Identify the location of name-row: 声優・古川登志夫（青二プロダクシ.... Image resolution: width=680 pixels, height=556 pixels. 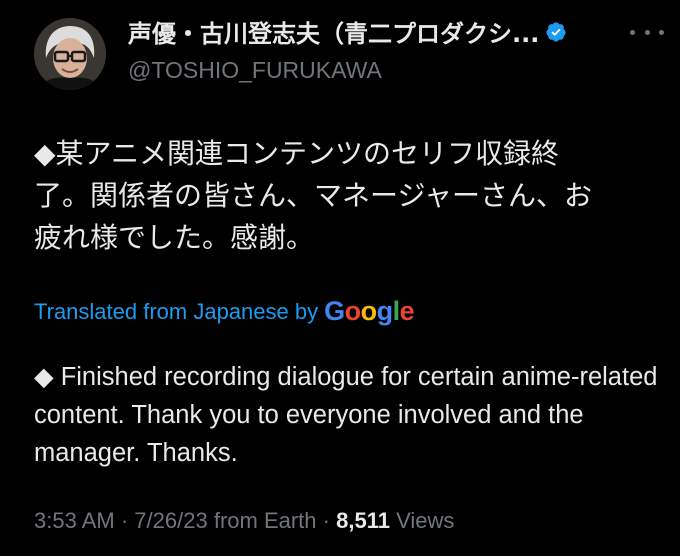
(369, 31).